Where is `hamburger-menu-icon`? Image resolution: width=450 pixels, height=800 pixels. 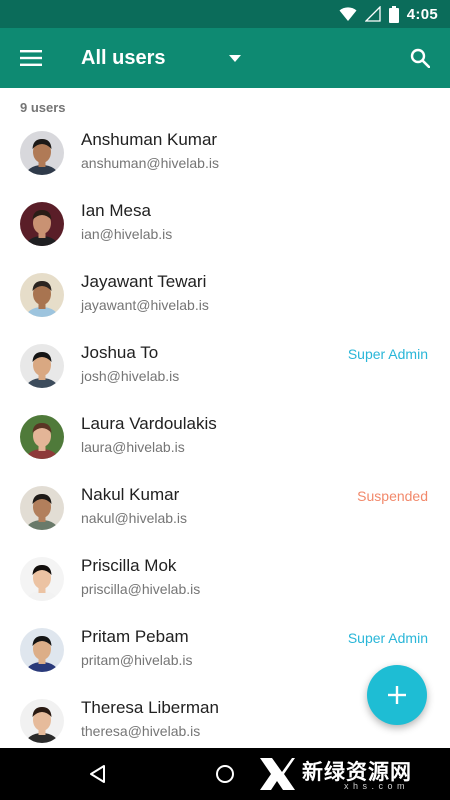 hamburger-menu-icon is located at coordinates (31, 58).